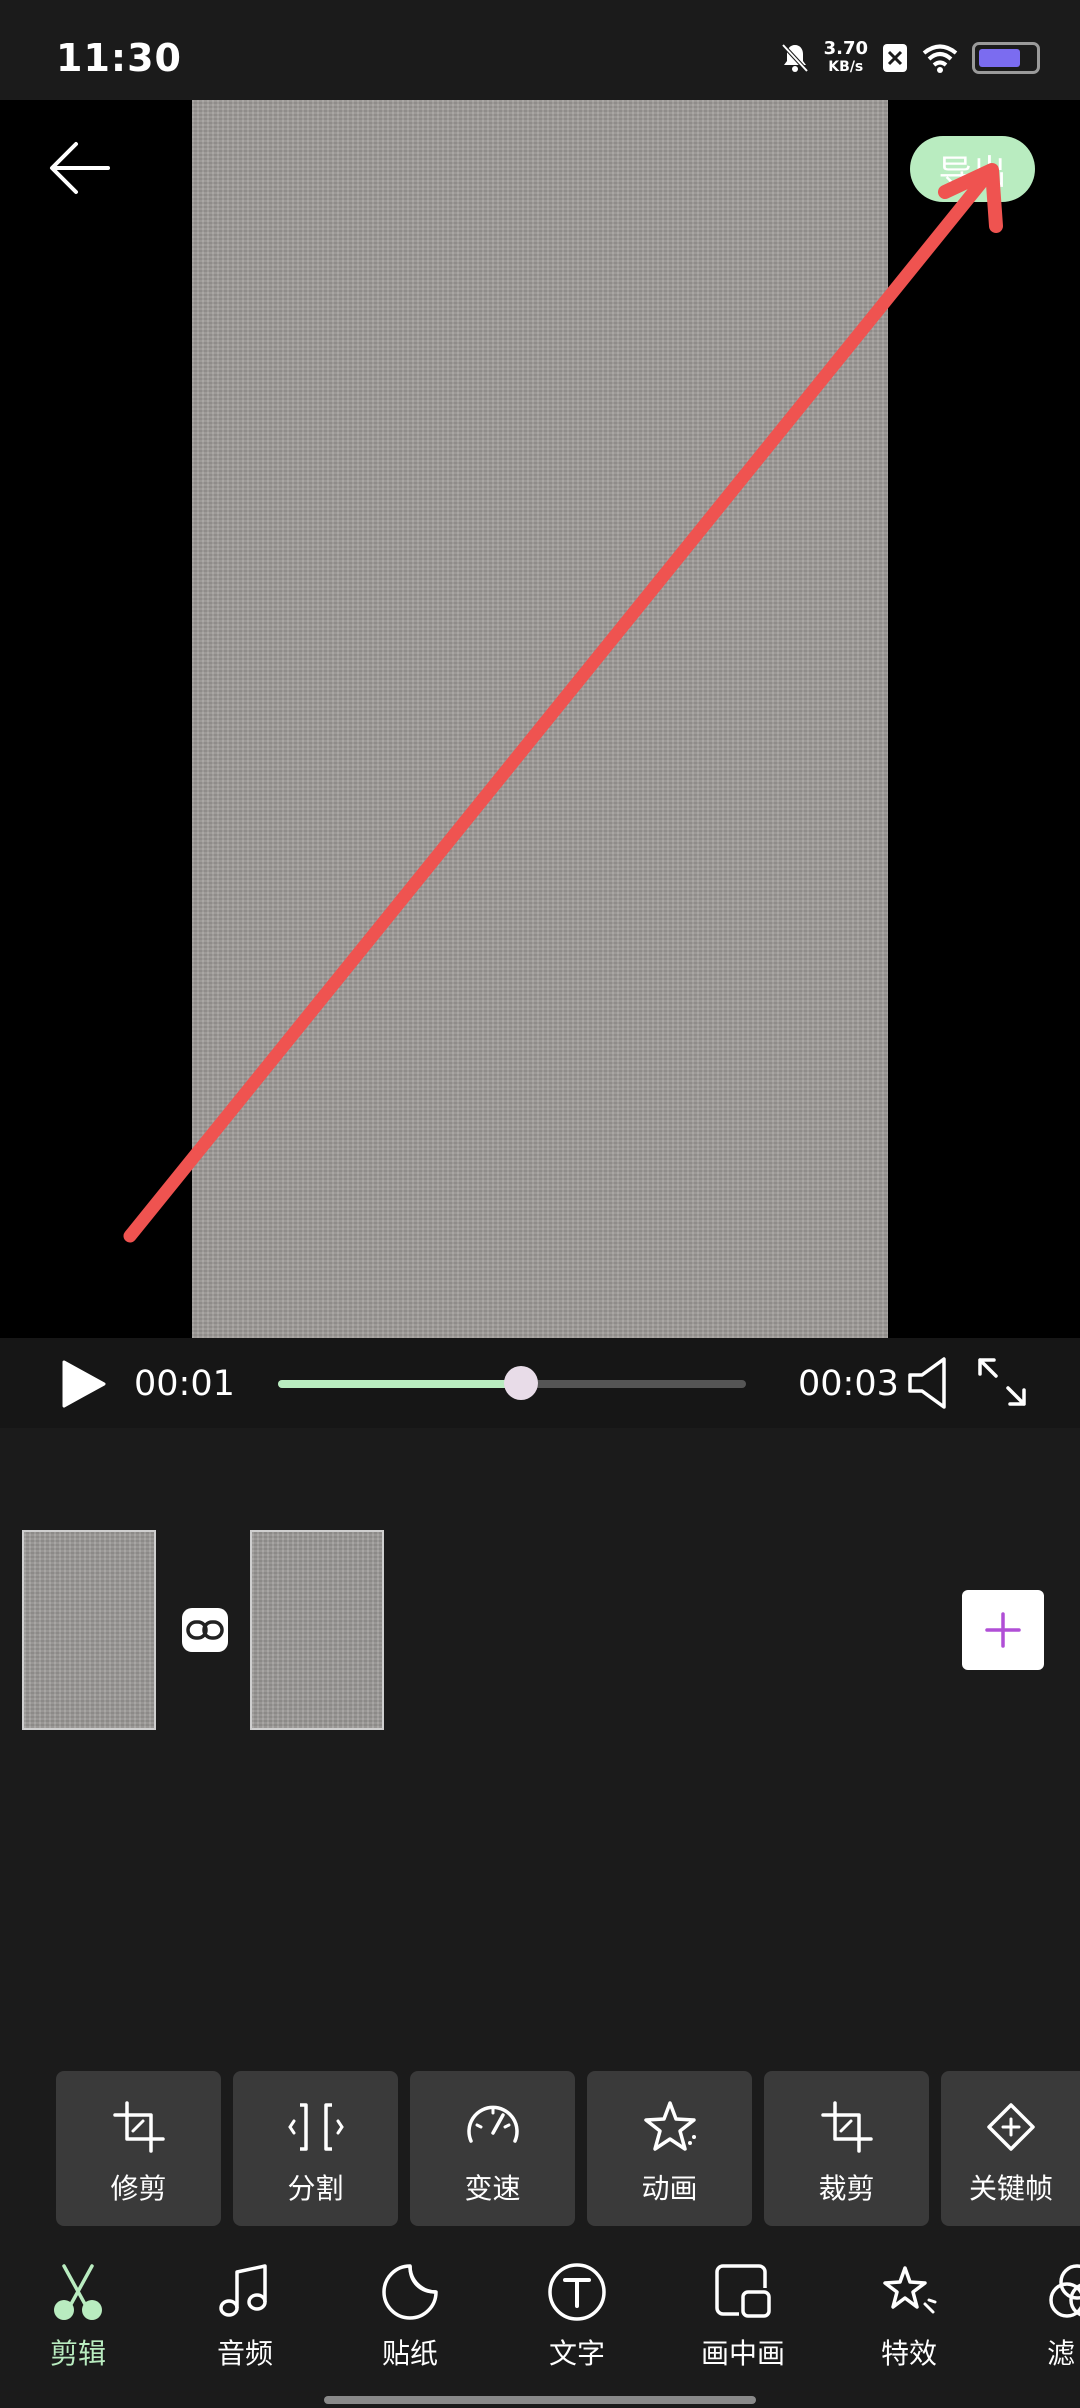 The image size is (1080, 2408). I want to click on net-speed-unit: KB/s, so click(846, 67).